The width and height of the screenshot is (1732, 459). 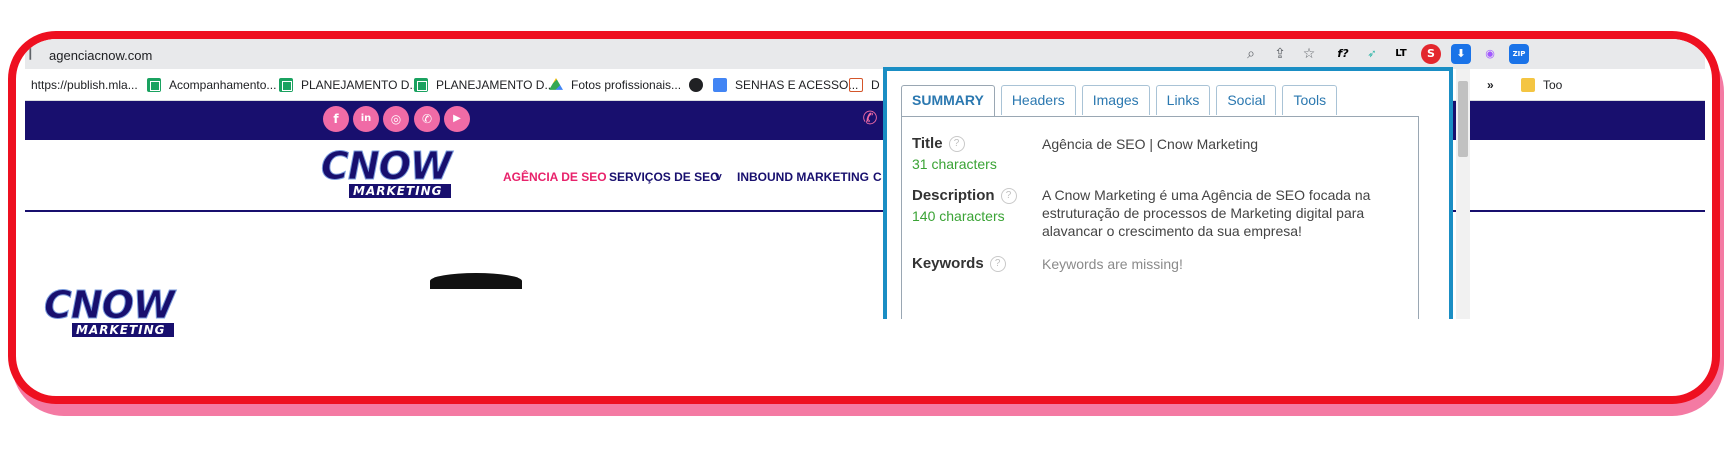 What do you see at coordinates (427, 119) in the screenshot?
I see `whatsapp-icon: ✆` at bounding box center [427, 119].